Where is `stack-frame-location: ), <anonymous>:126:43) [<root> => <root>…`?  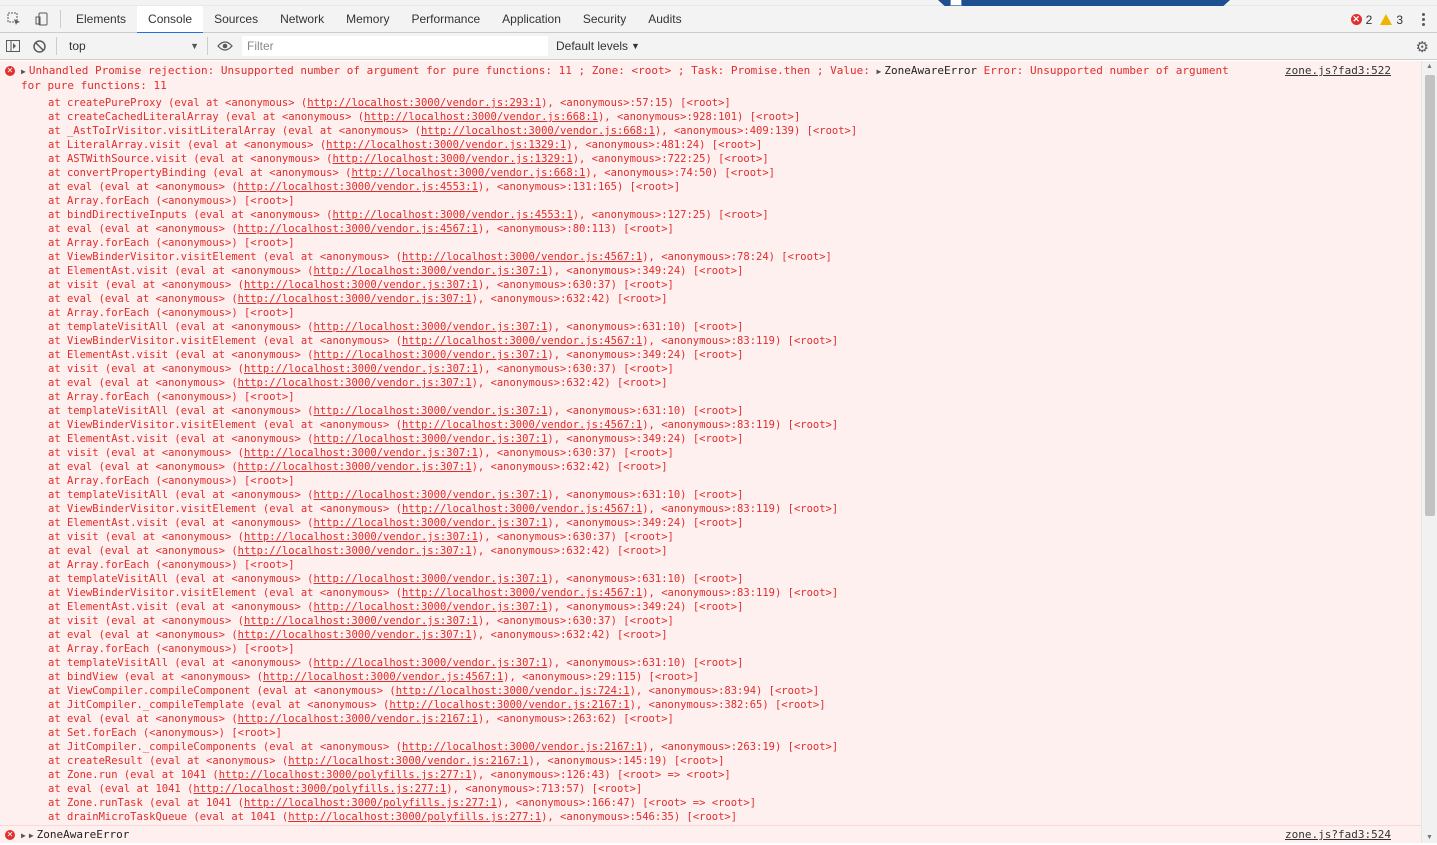 stack-frame-location: ), <anonymous>:126:43) [<root> => <root>… is located at coordinates (601, 775).